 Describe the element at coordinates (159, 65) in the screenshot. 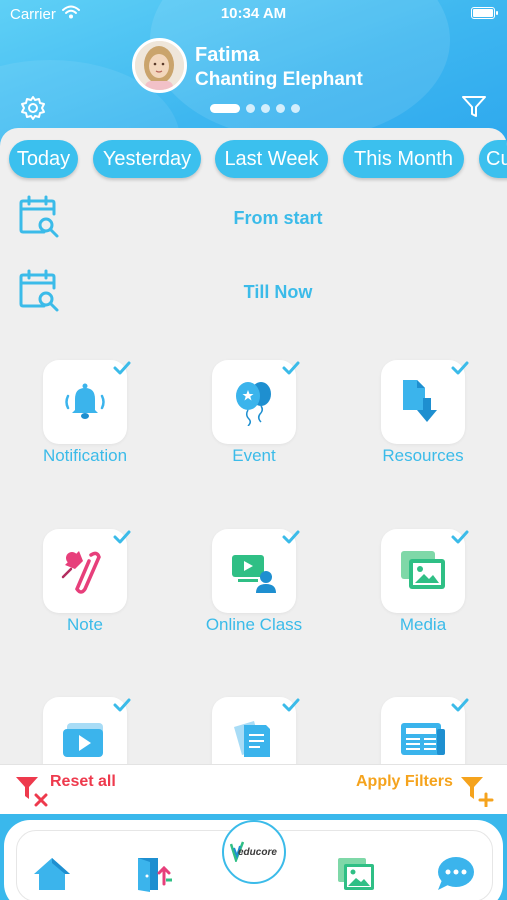

I see `avatar` at that location.